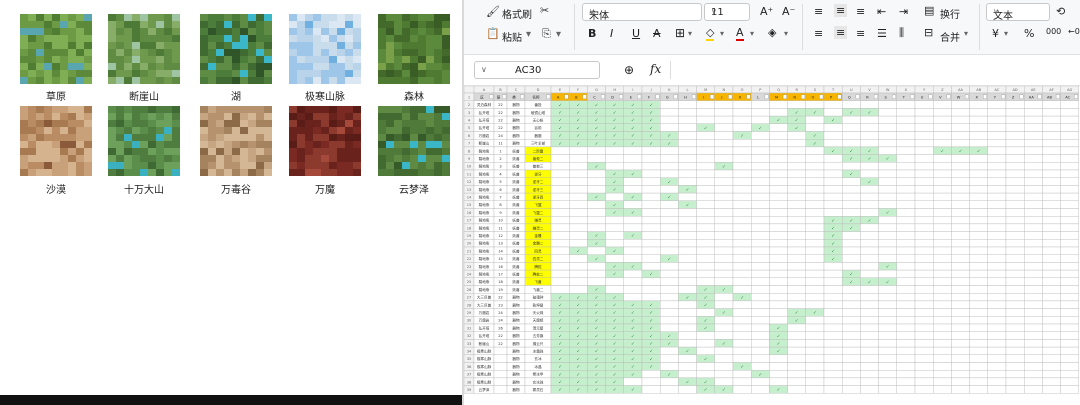 This screenshot has height=405, width=1080. What do you see at coordinates (1006, 33) in the screenshot?
I see `currency-dropdown-icon: ▾` at bounding box center [1006, 33].